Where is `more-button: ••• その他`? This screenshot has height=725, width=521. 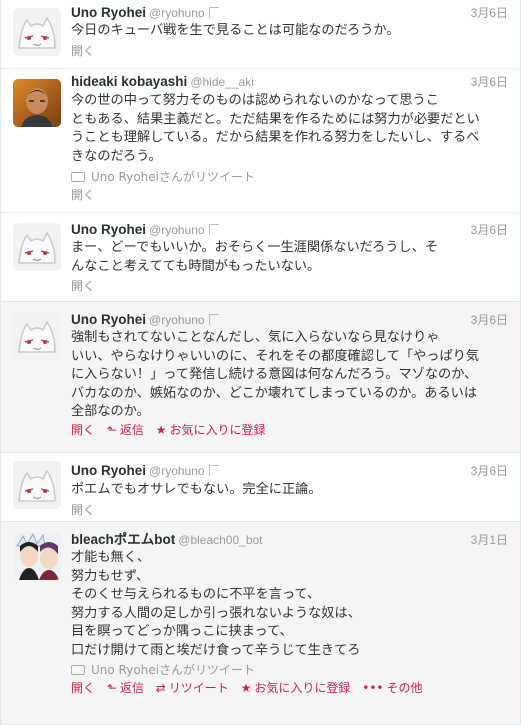 more-button: ••• その他 is located at coordinates (392, 688).